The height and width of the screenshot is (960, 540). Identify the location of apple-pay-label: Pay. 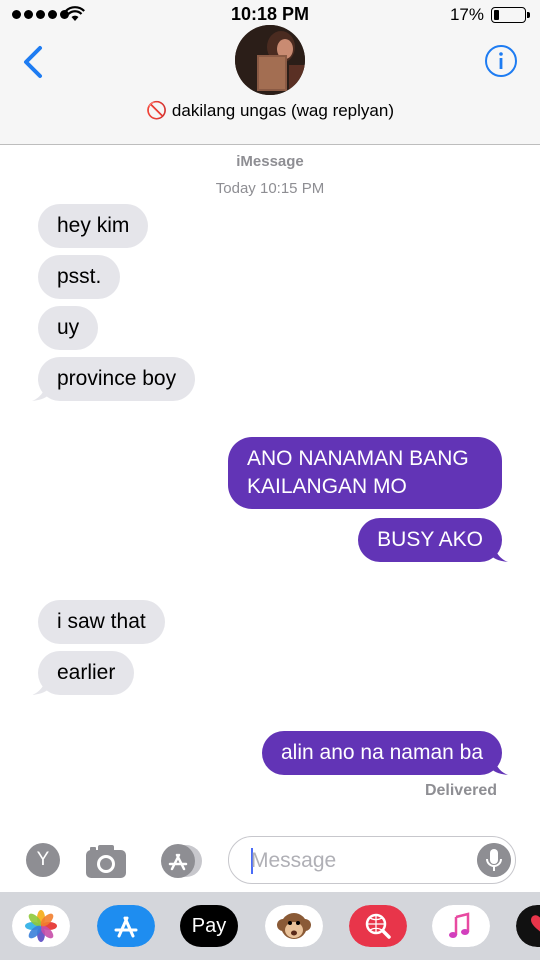
(209, 926).